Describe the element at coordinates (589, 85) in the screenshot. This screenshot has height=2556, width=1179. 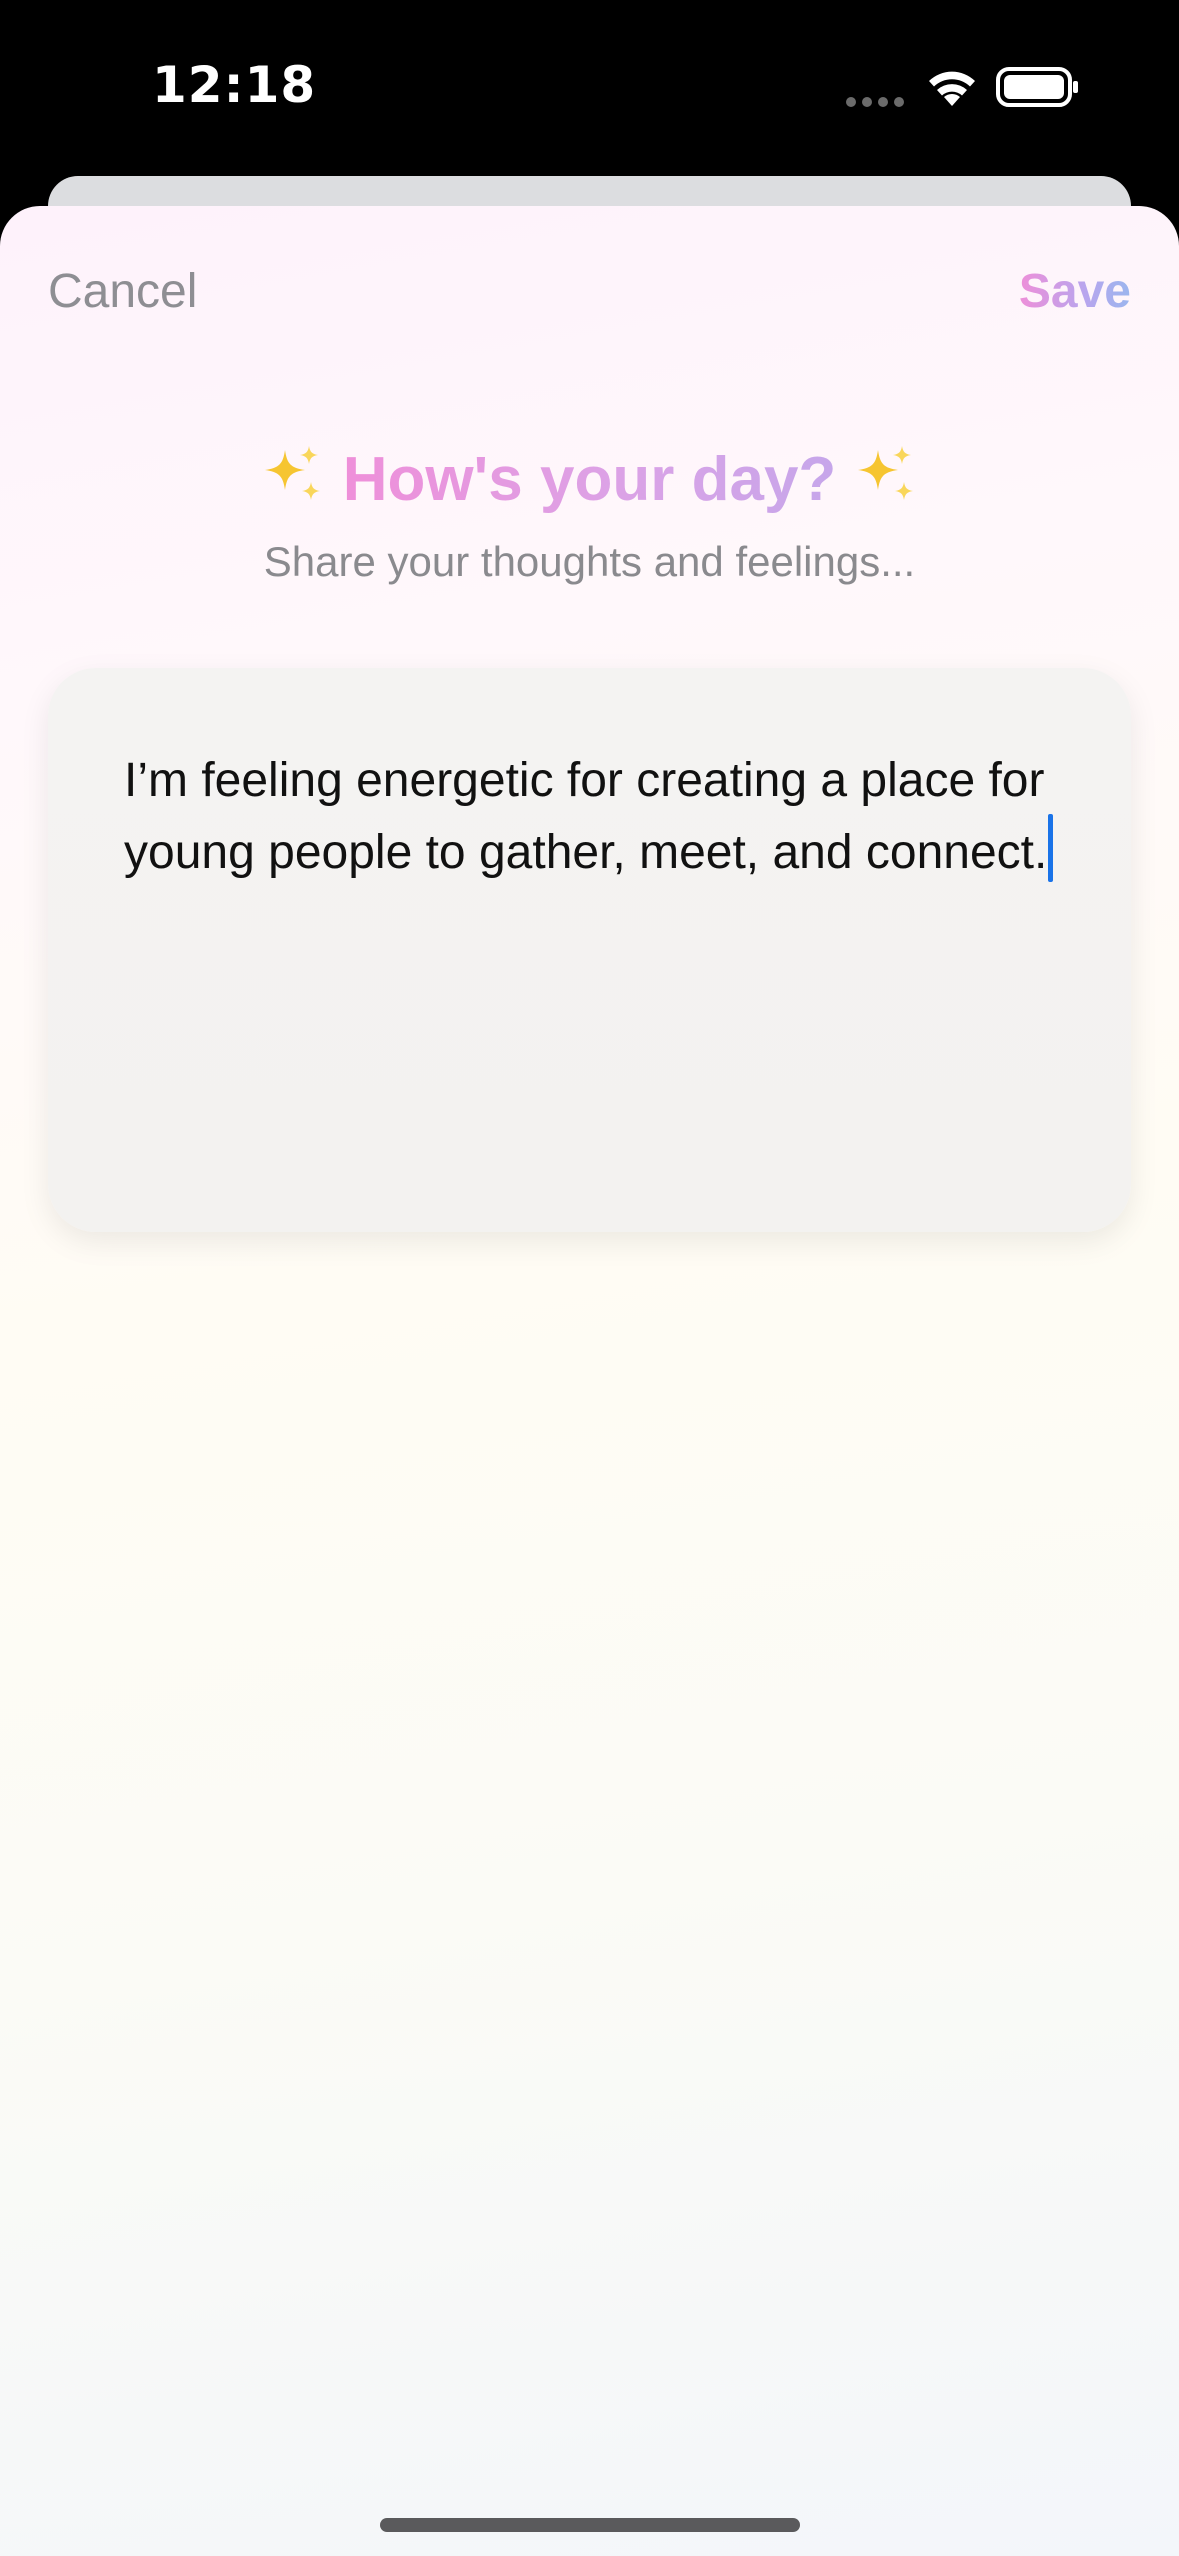
I see `status-bar: 12:18` at that location.